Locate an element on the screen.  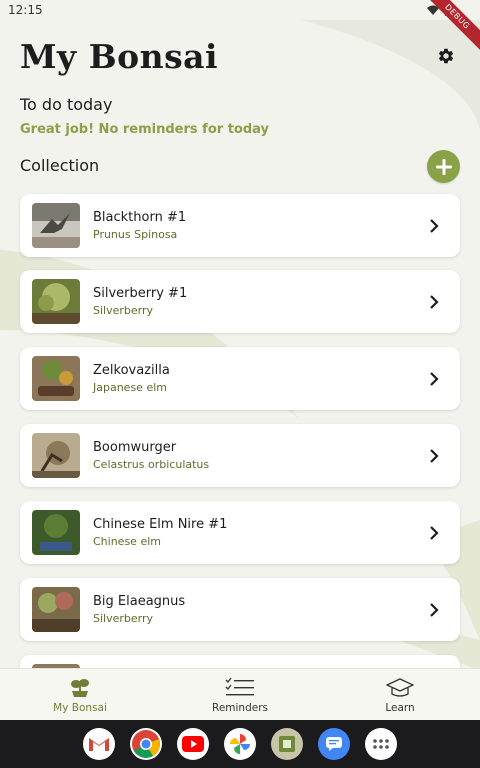
bonsai-name: Blackthorn #1 is located at coordinates (140, 217).